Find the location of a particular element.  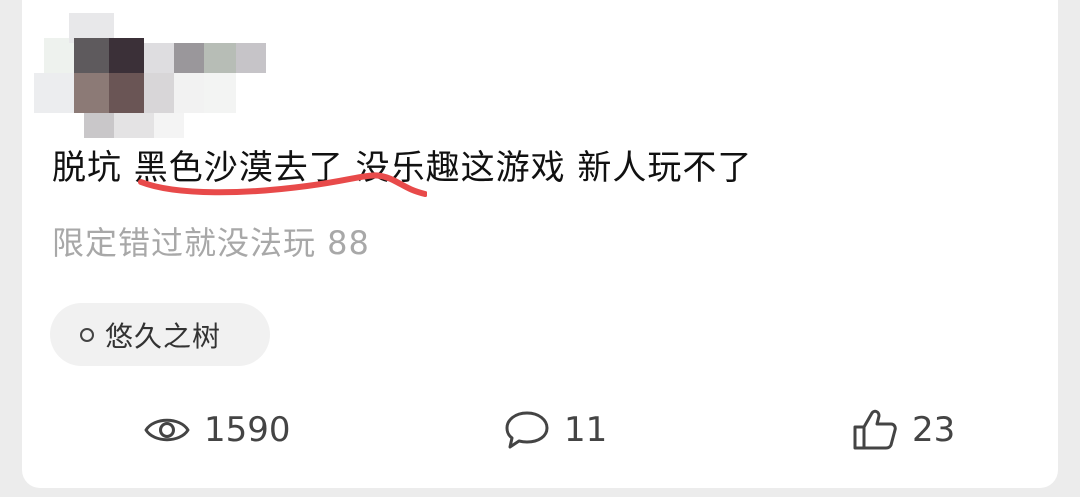

circle-icon is located at coordinates (87, 334).